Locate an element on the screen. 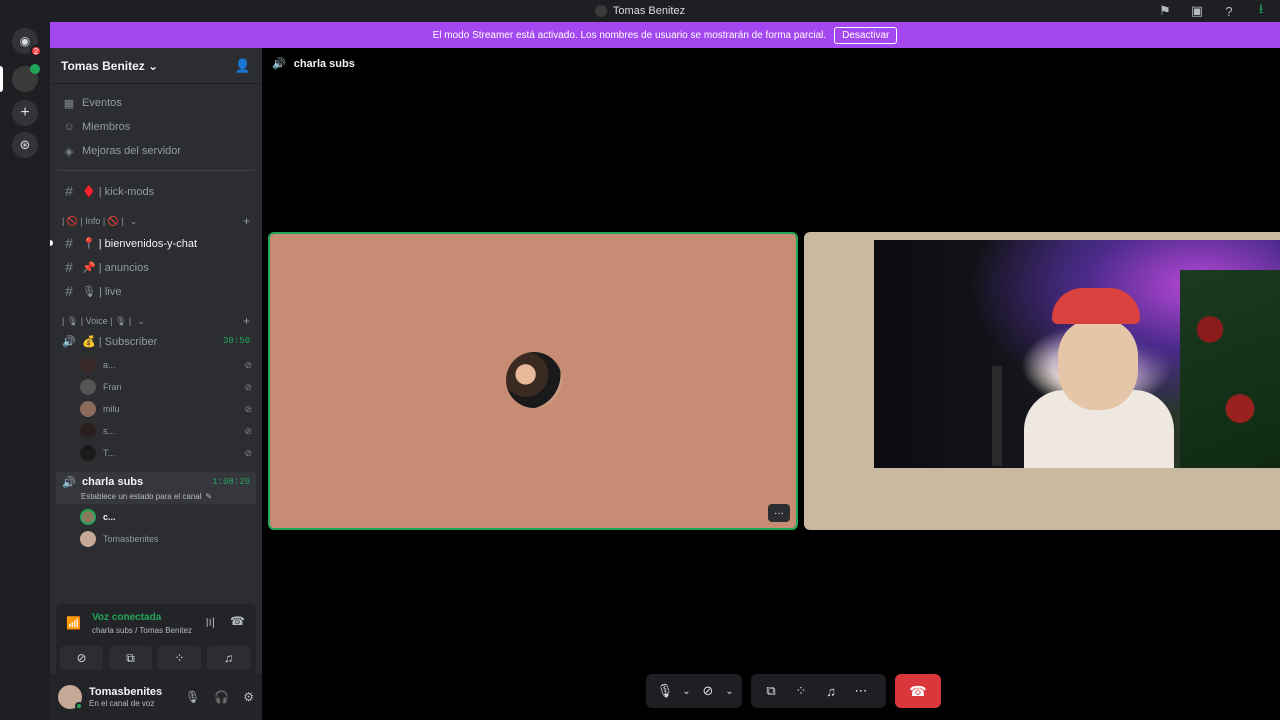  mic-camera-controls: 🎙 ⌄ ⊘ ⌄ is located at coordinates (694, 691).